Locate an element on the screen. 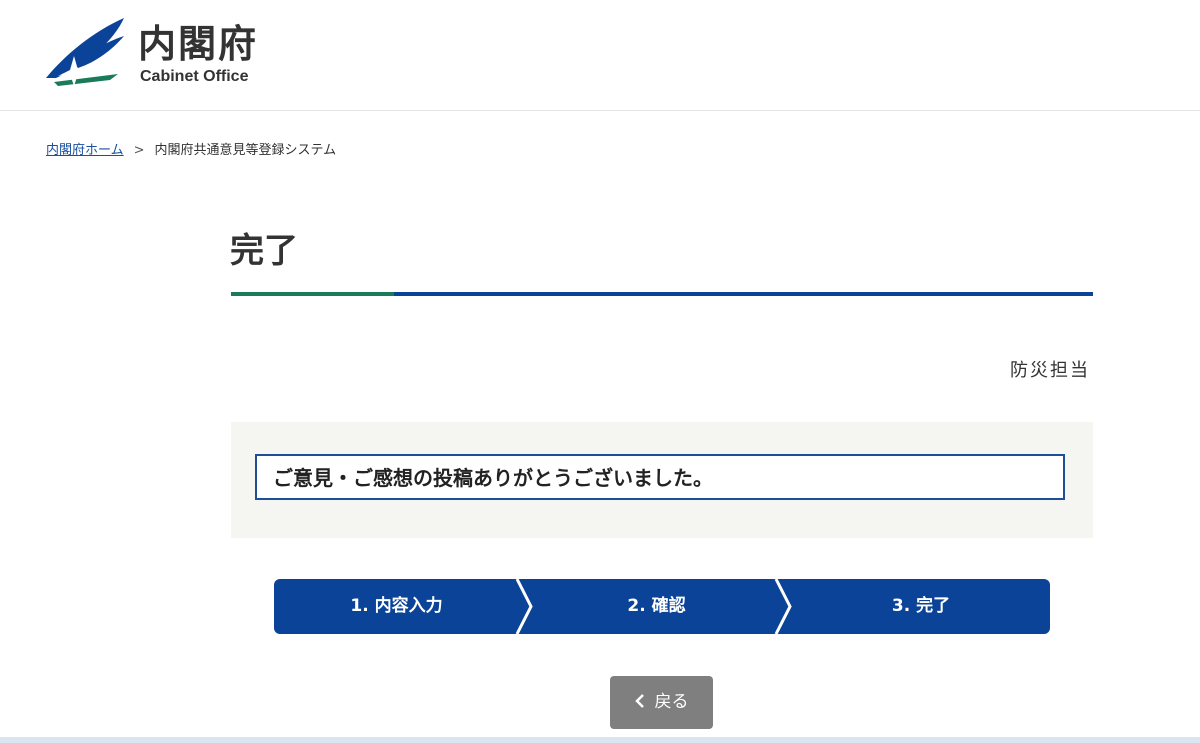 Image resolution: width=1200 pixels, height=743 pixels. progress-steps: 1. 内容入力 2. 確認 3. 完了 is located at coordinates (662, 606).